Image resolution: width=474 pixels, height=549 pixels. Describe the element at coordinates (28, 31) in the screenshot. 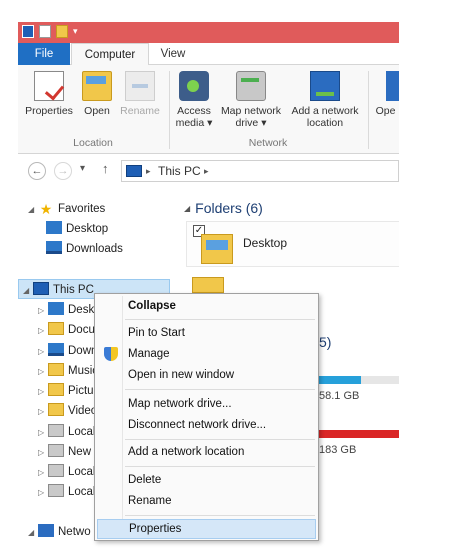

I see `computer-icon` at that location.